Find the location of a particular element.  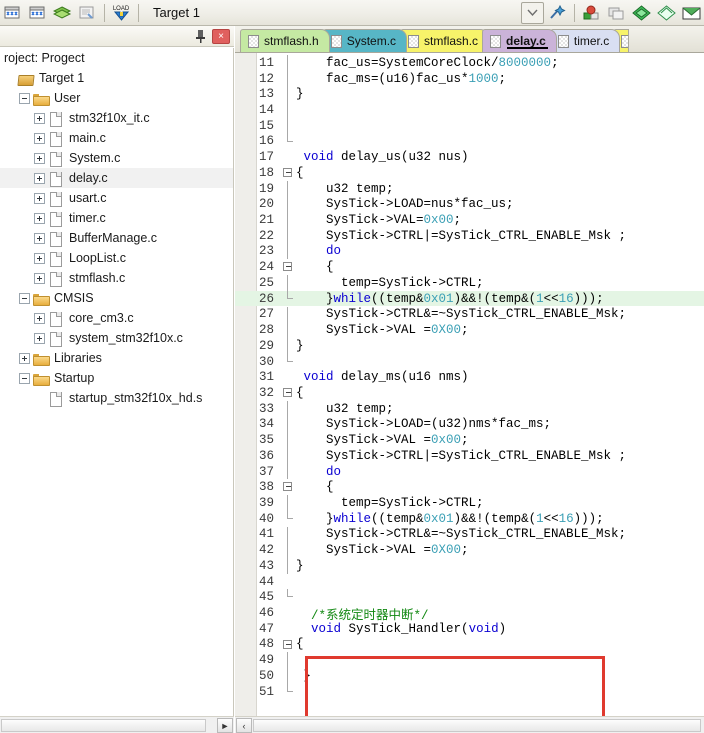

code-line: 29} is located at coordinates (469, 345).